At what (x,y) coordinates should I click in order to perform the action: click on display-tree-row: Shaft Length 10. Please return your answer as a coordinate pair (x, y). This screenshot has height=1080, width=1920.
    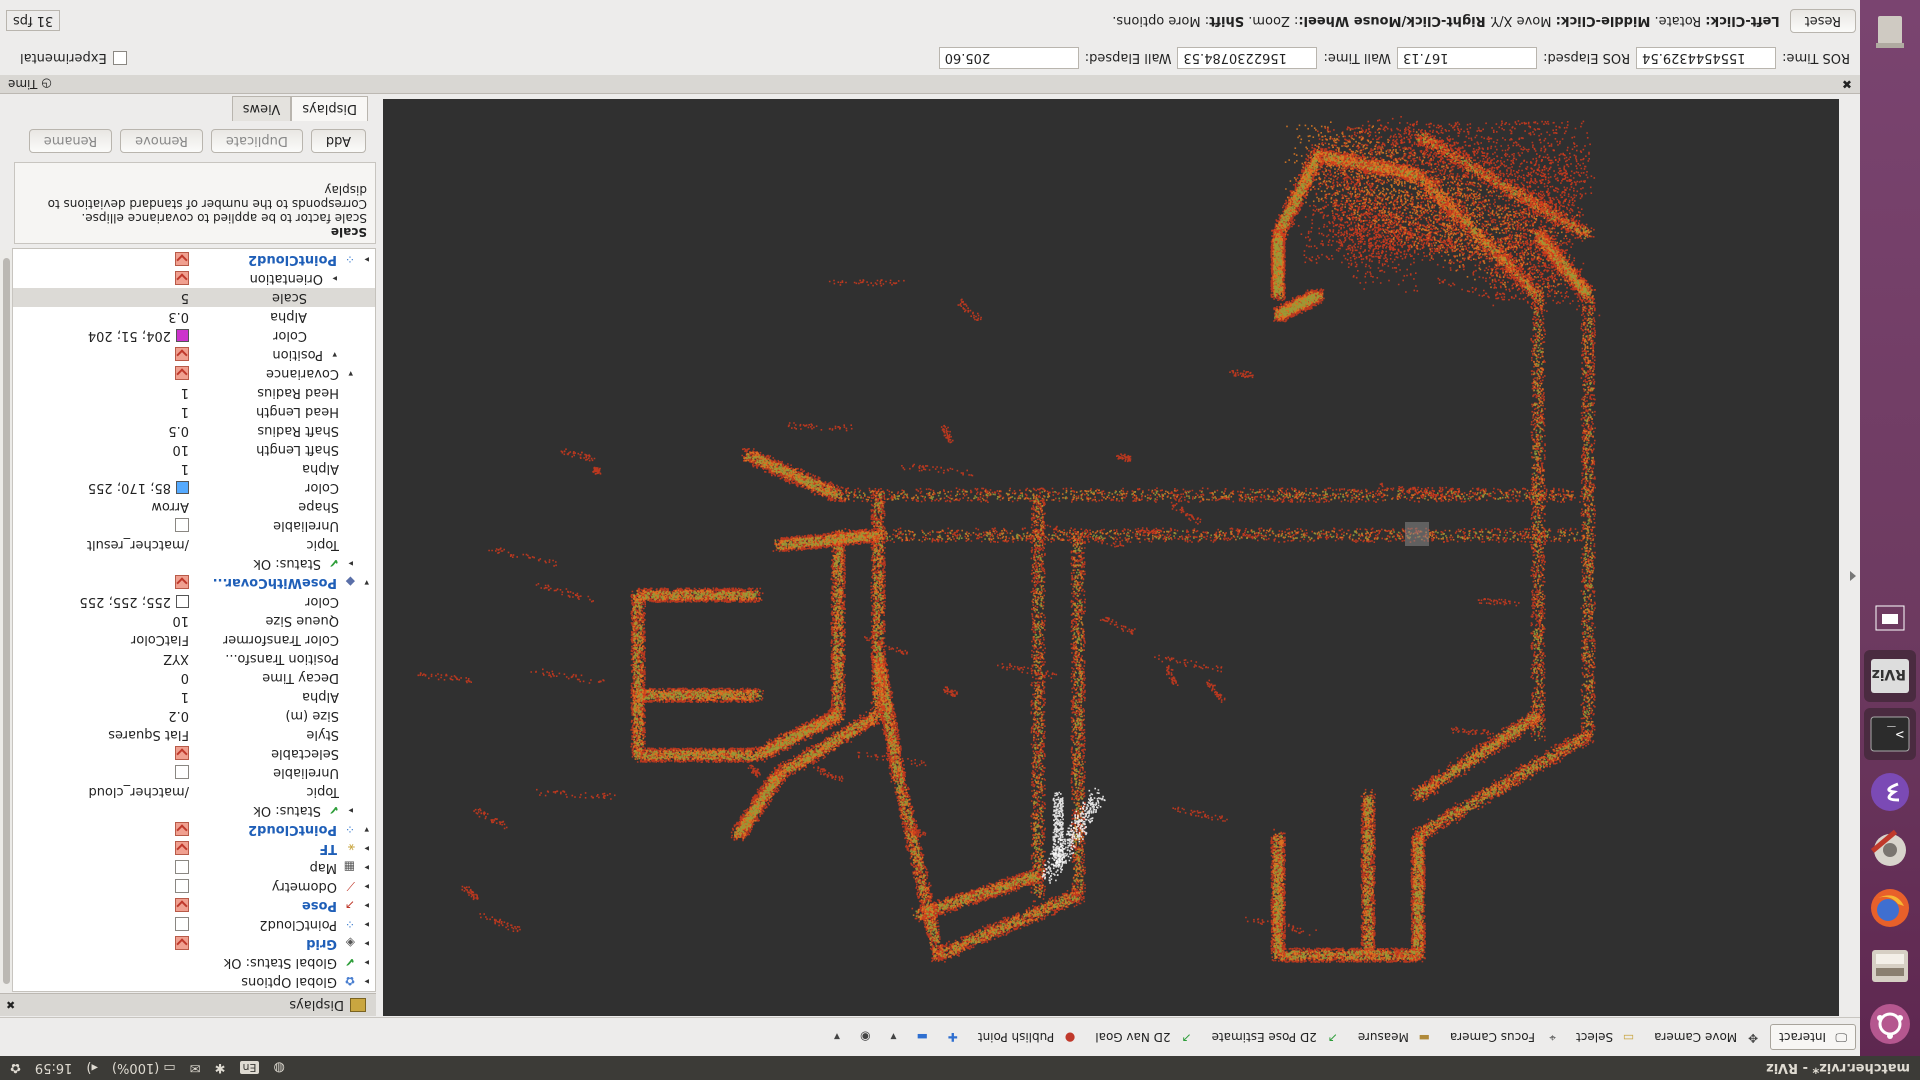
    Looking at the image, I should click on (194, 449).